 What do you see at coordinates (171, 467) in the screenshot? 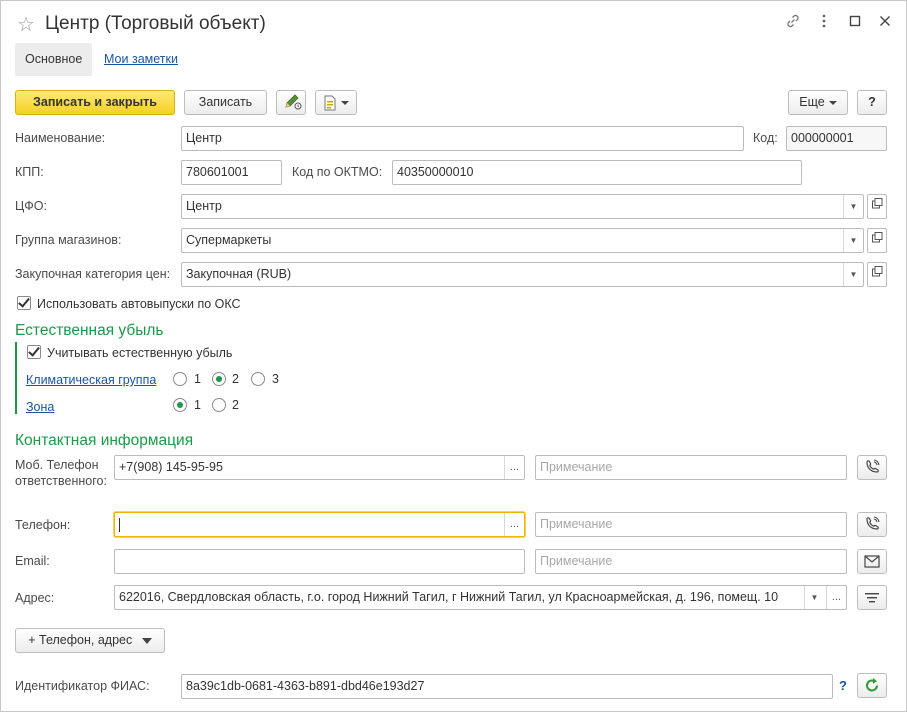
I see `mobile-phone-value: +7(908) 145-95-95` at bounding box center [171, 467].